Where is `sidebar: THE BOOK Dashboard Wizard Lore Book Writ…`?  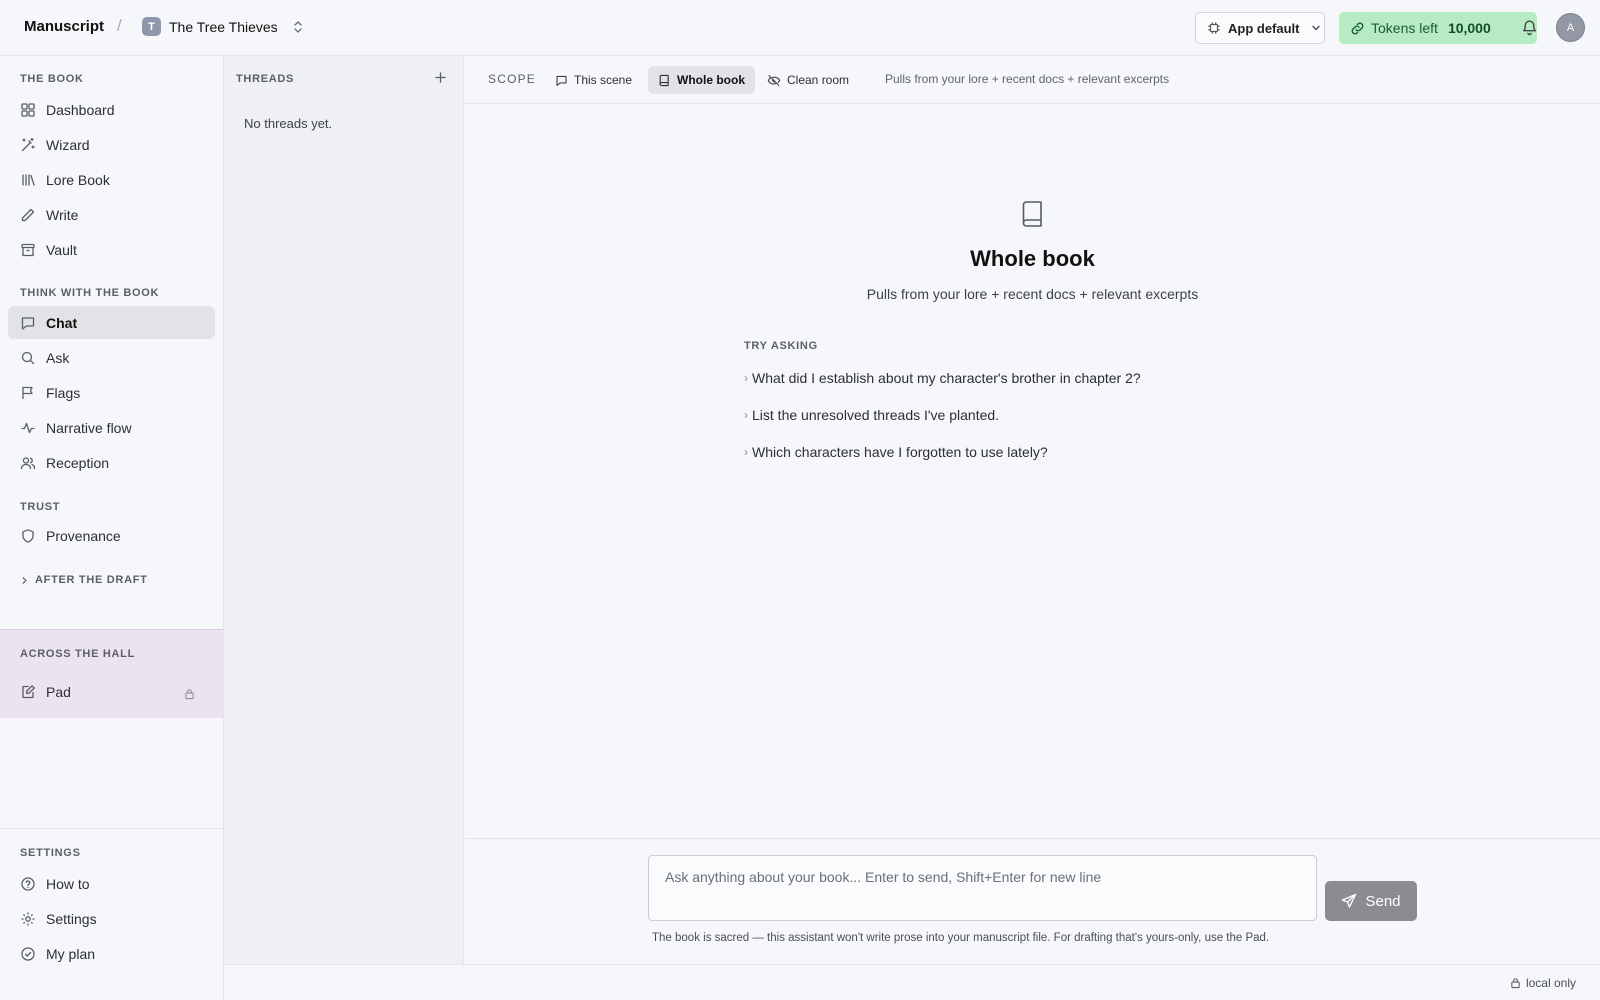 sidebar: THE BOOK Dashboard Wizard Lore Book Writ… is located at coordinates (112, 528).